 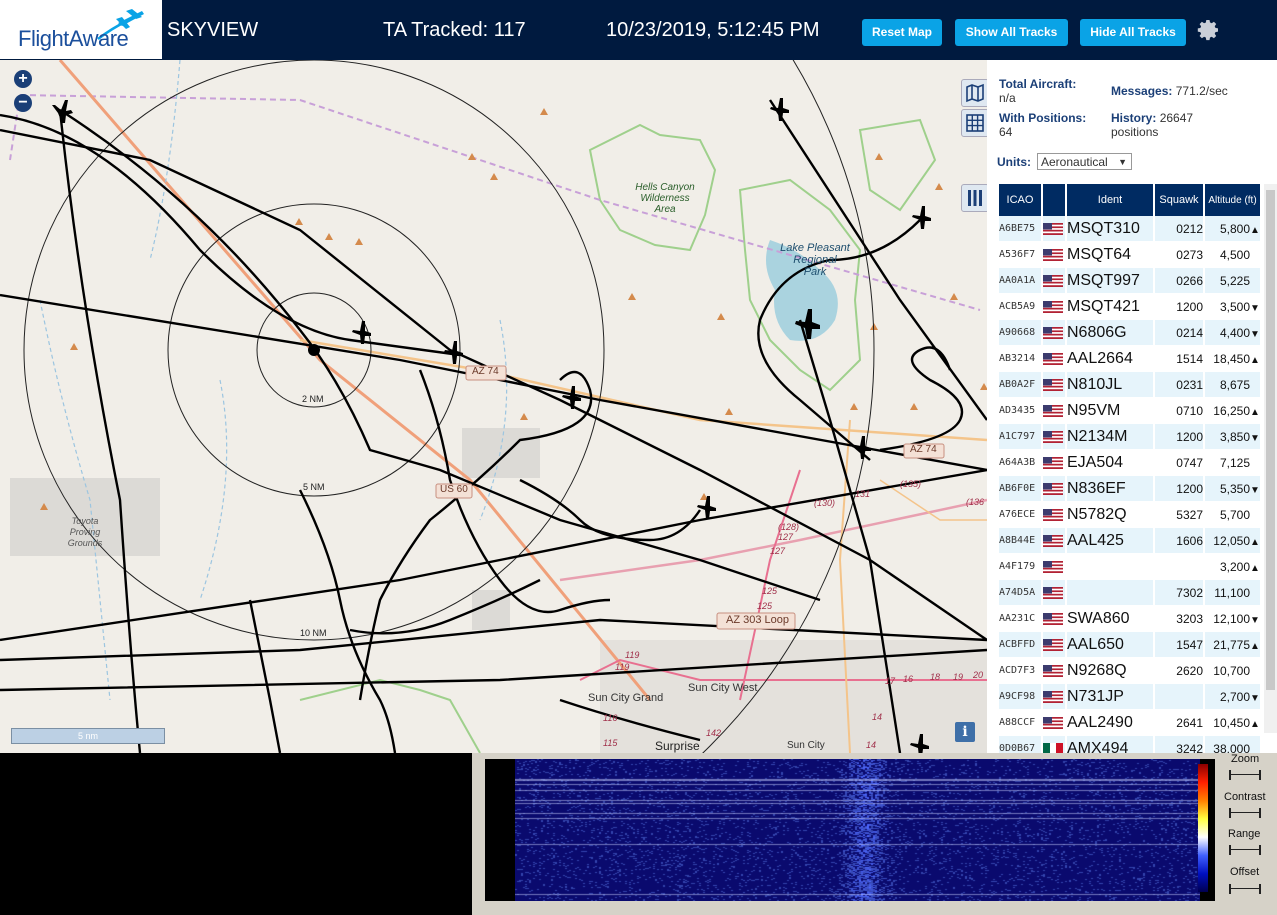 I want to click on table-row: AB3214 AAL2664 1514 18,450▲, so click(x=1129, y=359).